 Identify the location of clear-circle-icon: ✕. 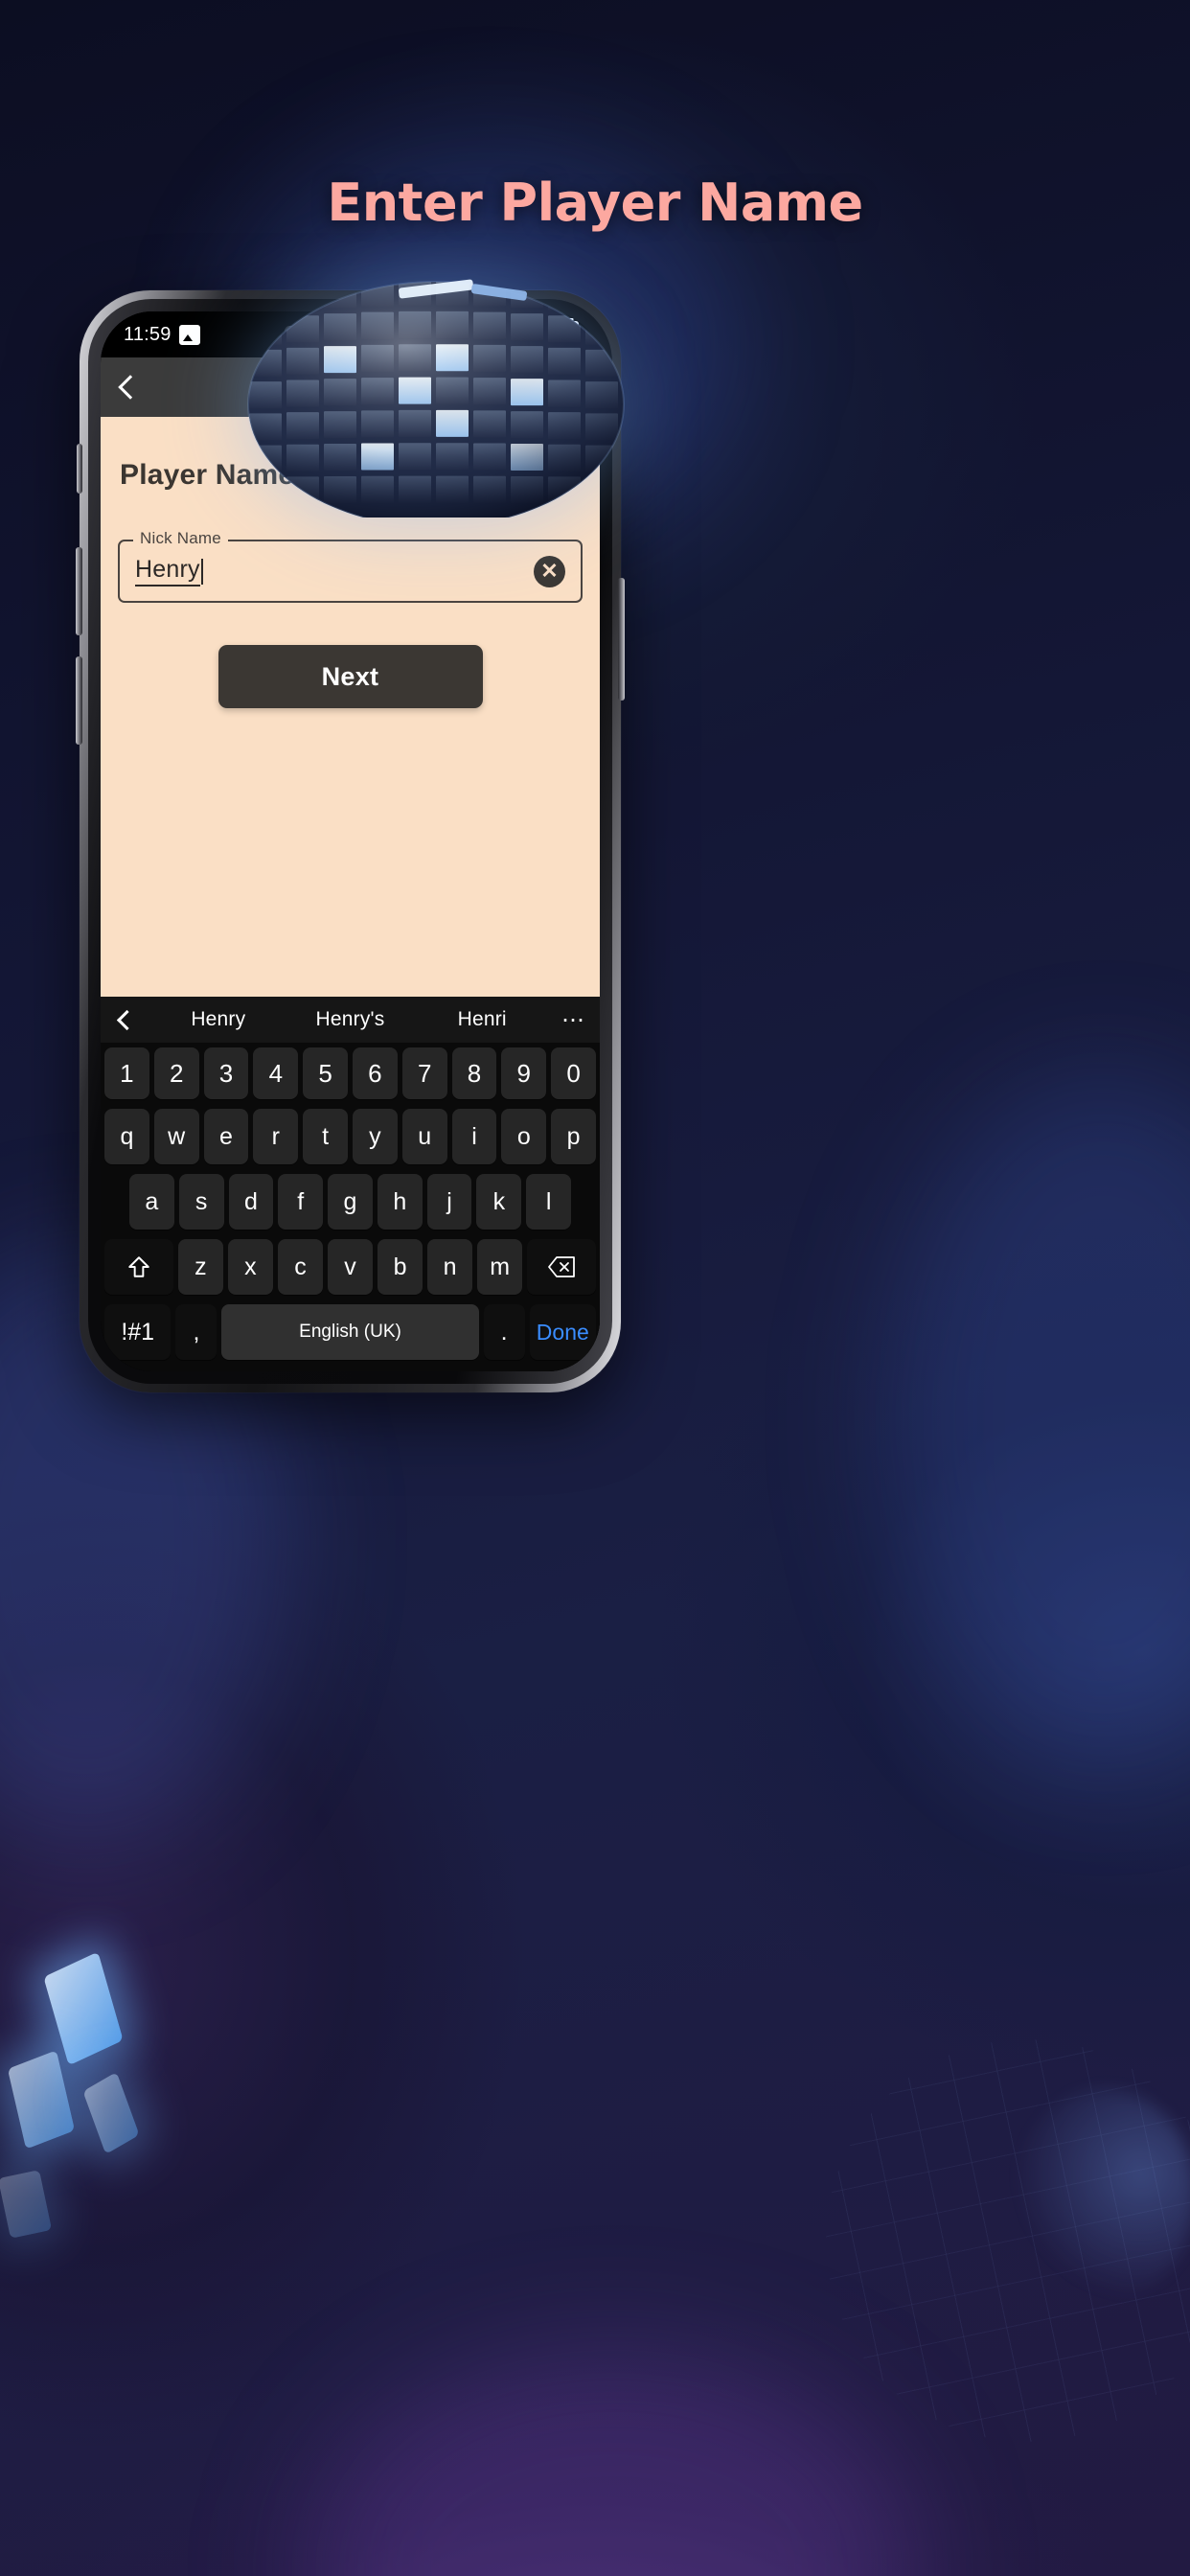
(549, 571).